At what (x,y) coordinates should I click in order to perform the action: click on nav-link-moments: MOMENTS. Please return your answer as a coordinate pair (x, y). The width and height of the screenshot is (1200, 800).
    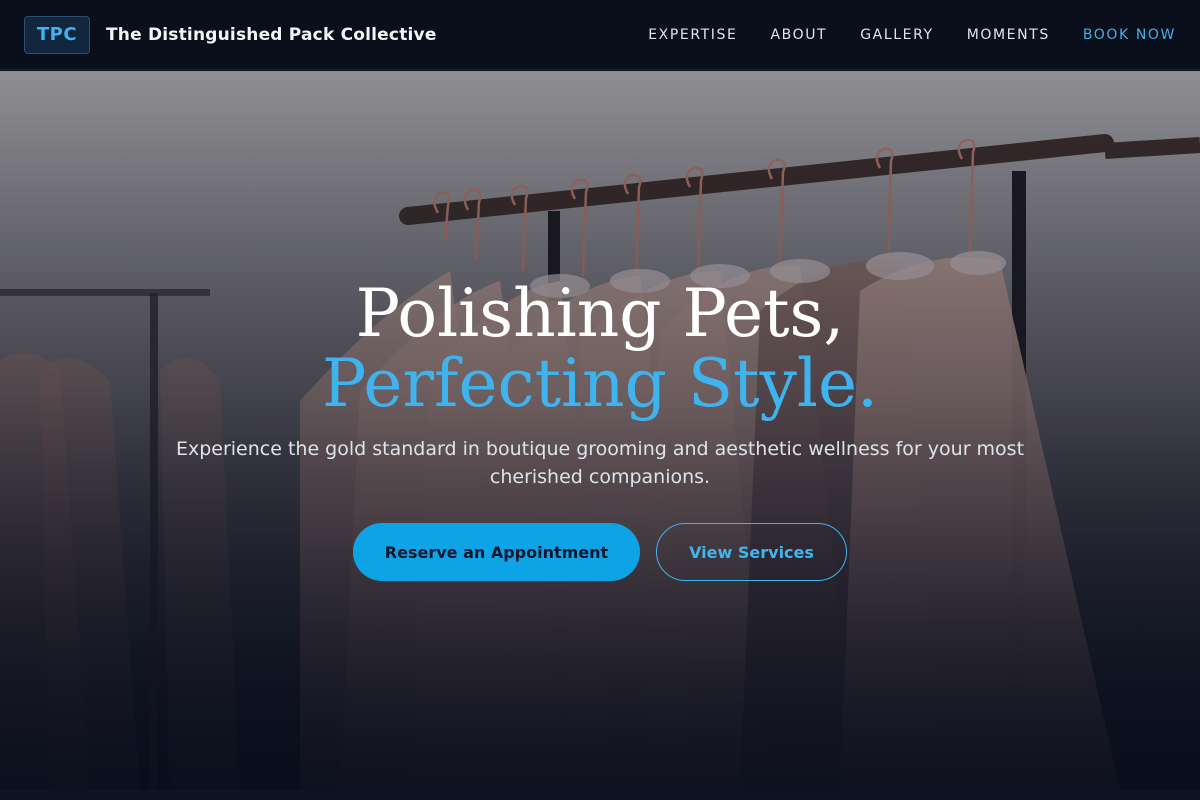
    Looking at the image, I should click on (1008, 35).